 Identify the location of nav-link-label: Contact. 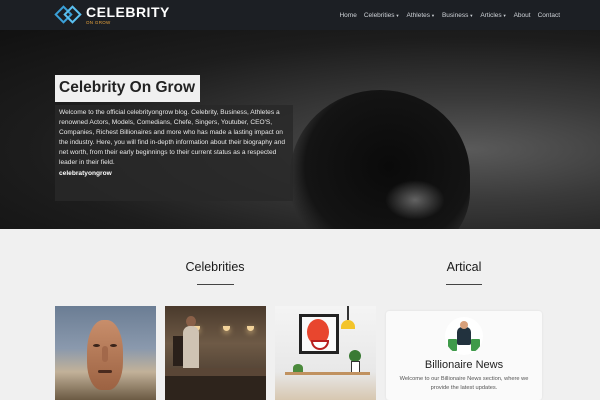
(548, 15).